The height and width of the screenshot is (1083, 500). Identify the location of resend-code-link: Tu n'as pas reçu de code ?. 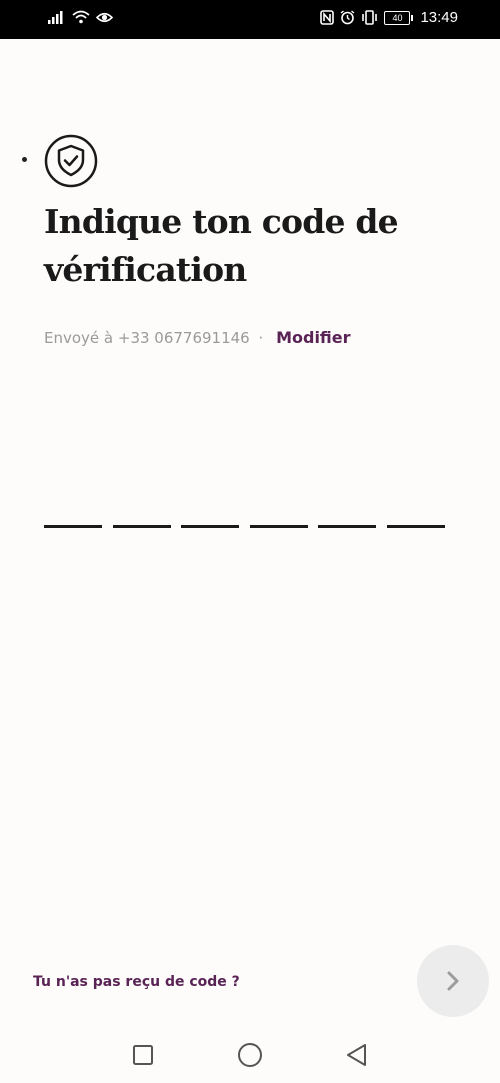
(136, 982).